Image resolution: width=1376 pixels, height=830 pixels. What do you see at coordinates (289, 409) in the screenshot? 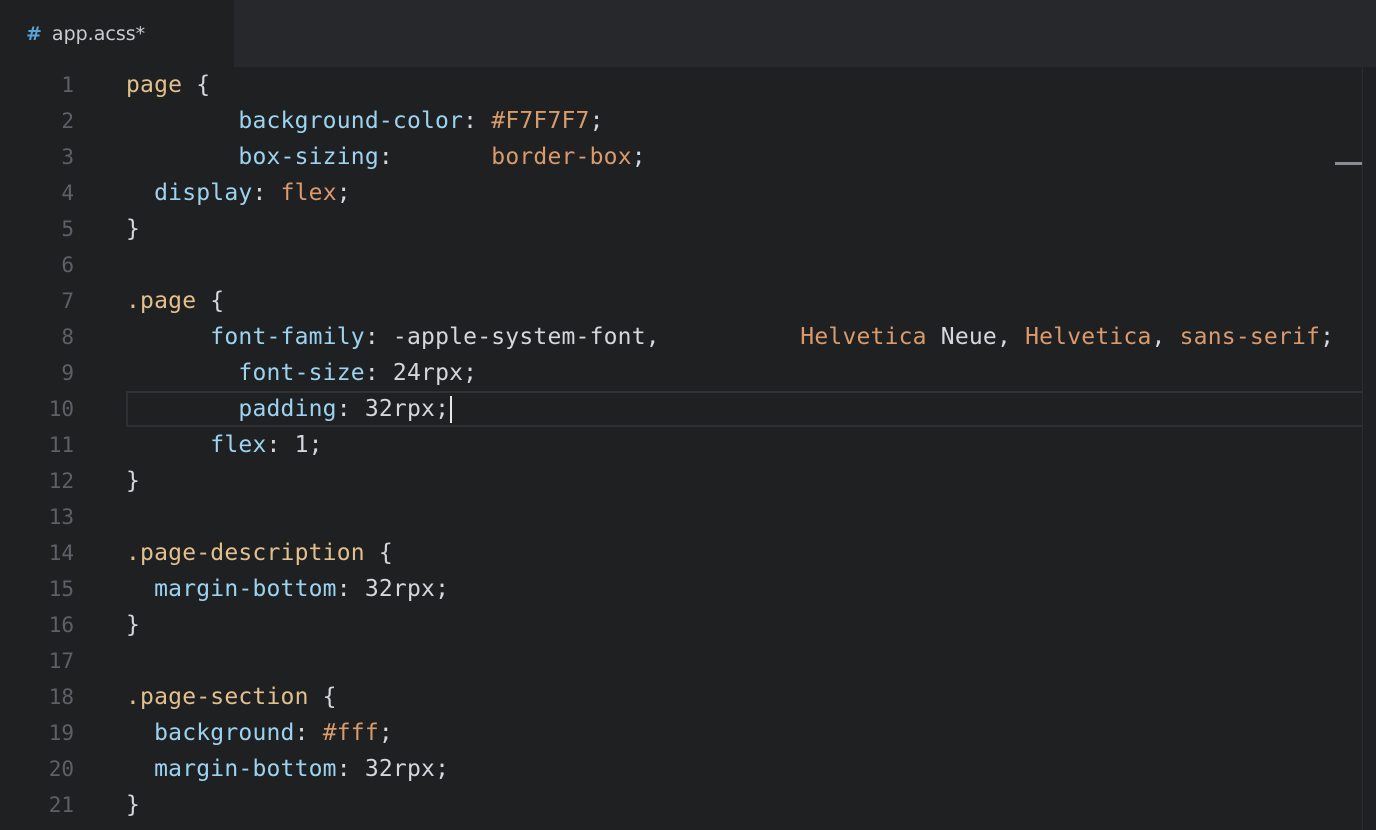
I see `code-text: padding: 32rpx;` at bounding box center [289, 409].